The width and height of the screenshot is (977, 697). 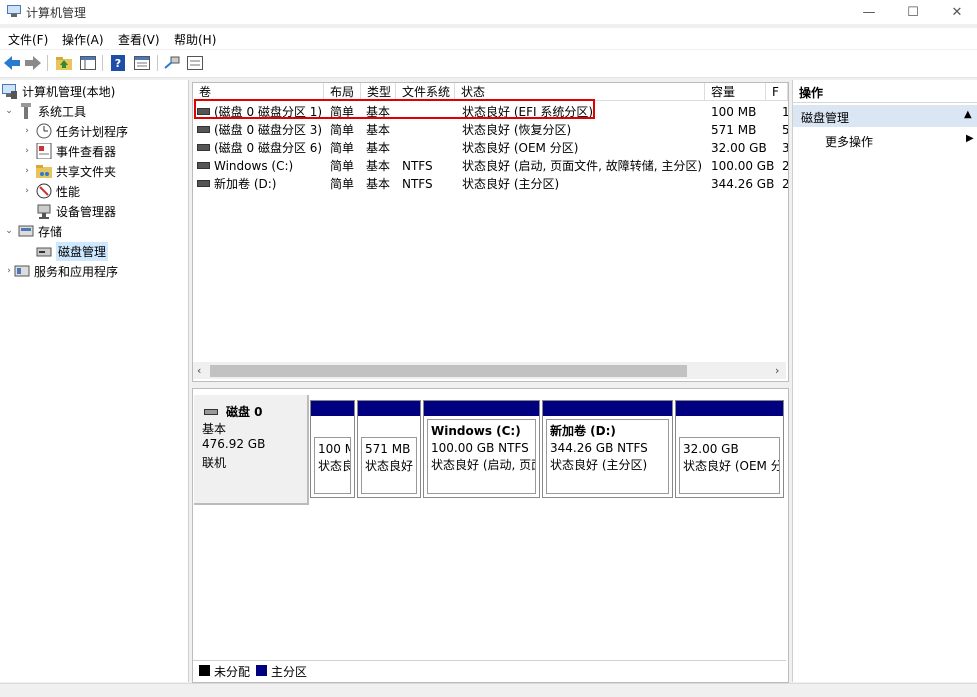 I want to click on services-icon, so click(x=22, y=271).